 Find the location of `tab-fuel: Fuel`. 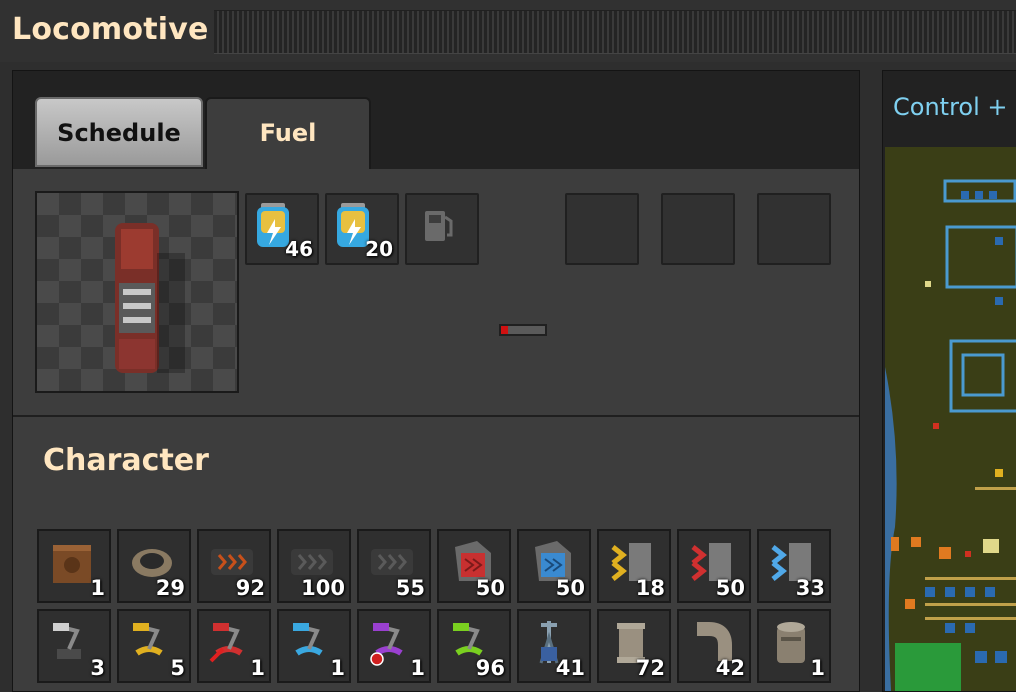

tab-fuel: Fuel is located at coordinates (288, 133).